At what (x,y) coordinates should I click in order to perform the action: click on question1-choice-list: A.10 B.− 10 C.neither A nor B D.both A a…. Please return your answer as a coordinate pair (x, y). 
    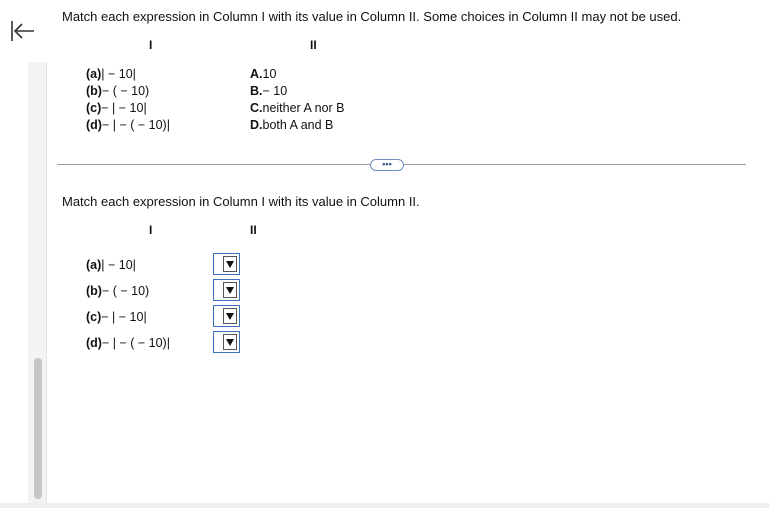
    Looking at the image, I should click on (297, 100).